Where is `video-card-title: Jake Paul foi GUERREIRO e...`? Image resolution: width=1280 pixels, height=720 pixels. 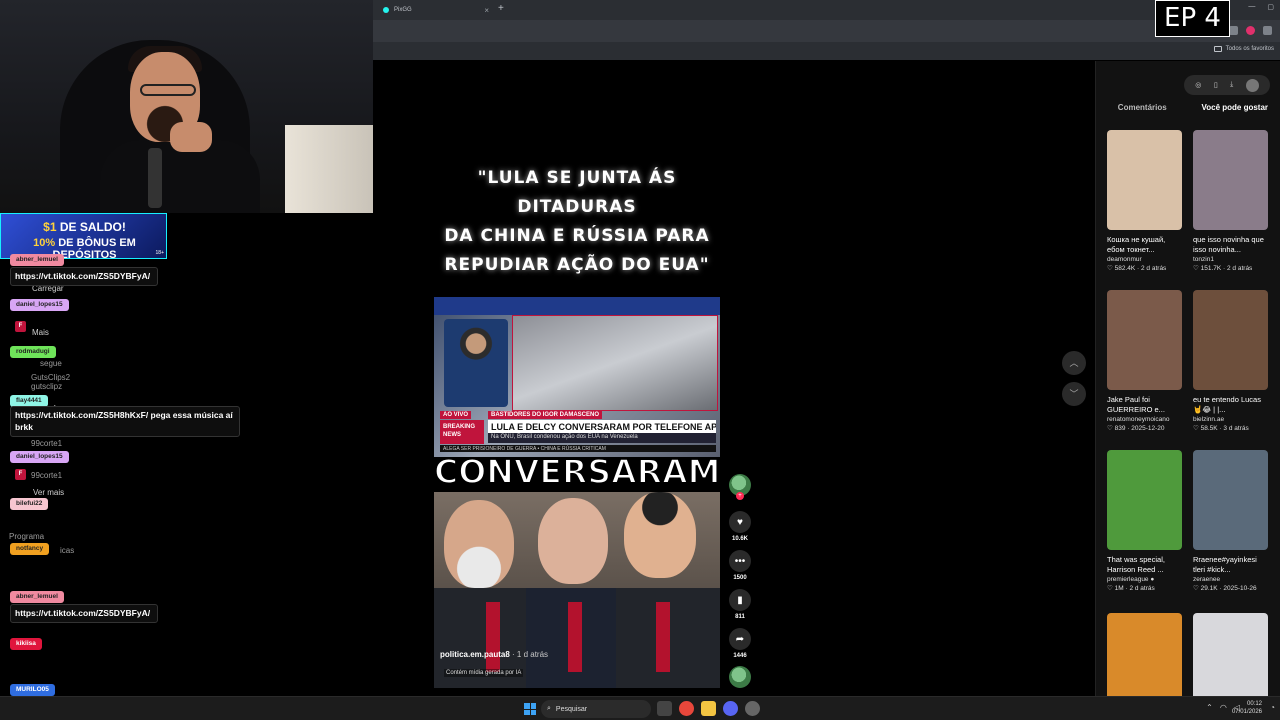
video-card-title: Jake Paul foi GUERREIRO e... is located at coordinates (1145, 405).